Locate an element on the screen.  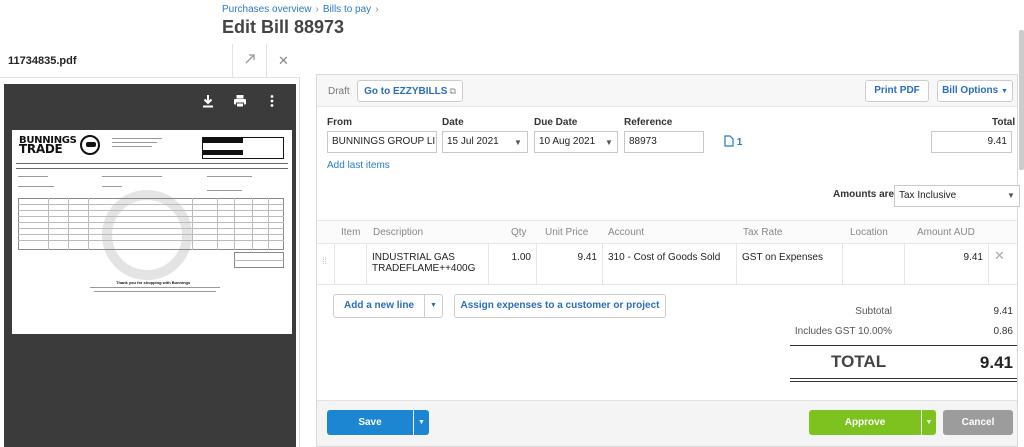
expand-icon is located at coordinates (249, 61).